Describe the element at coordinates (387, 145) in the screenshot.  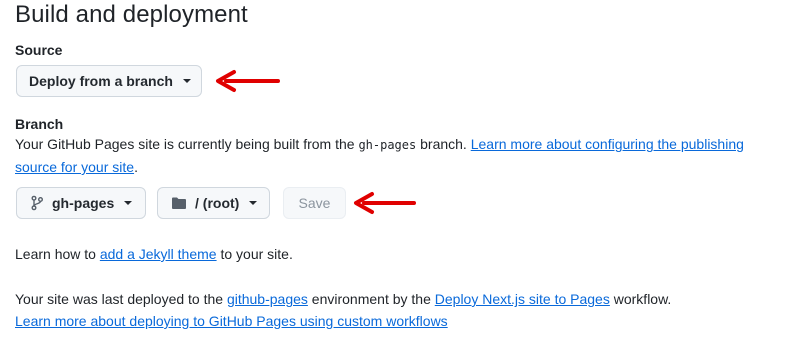
I see `branch-code: gh-pages` at that location.